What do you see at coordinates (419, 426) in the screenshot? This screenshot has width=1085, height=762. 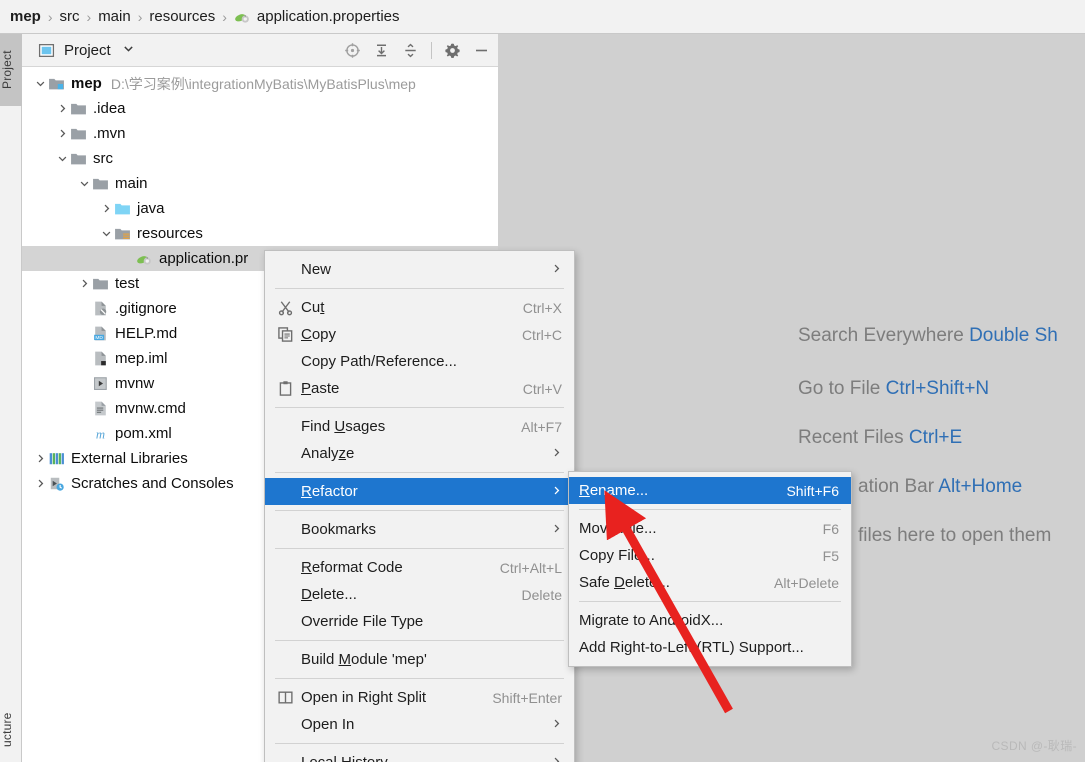 I see `menu-item-find-usages: Find Usages Alt+F7` at bounding box center [419, 426].